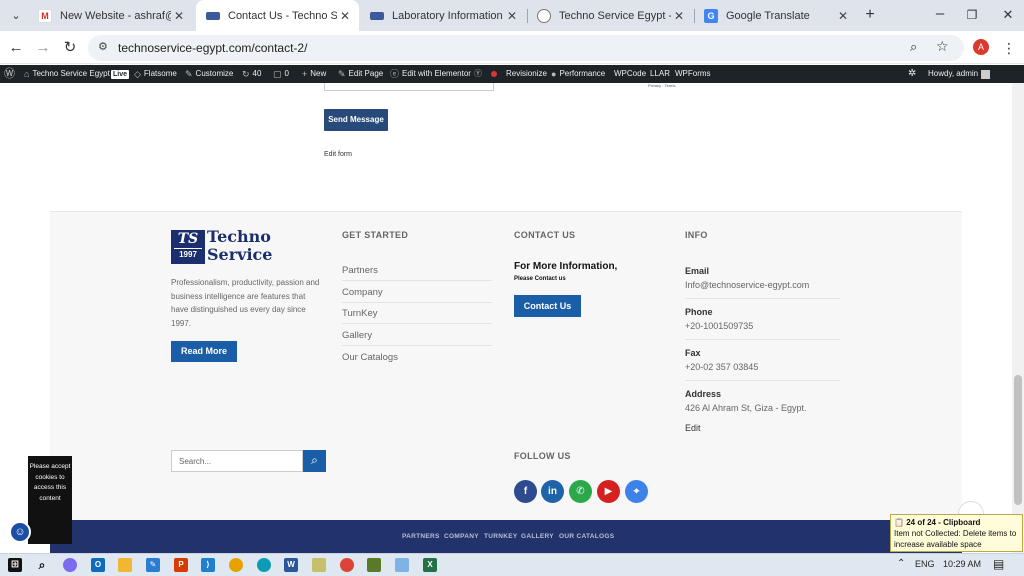  I want to click on chrome-icon, so click(236, 565).